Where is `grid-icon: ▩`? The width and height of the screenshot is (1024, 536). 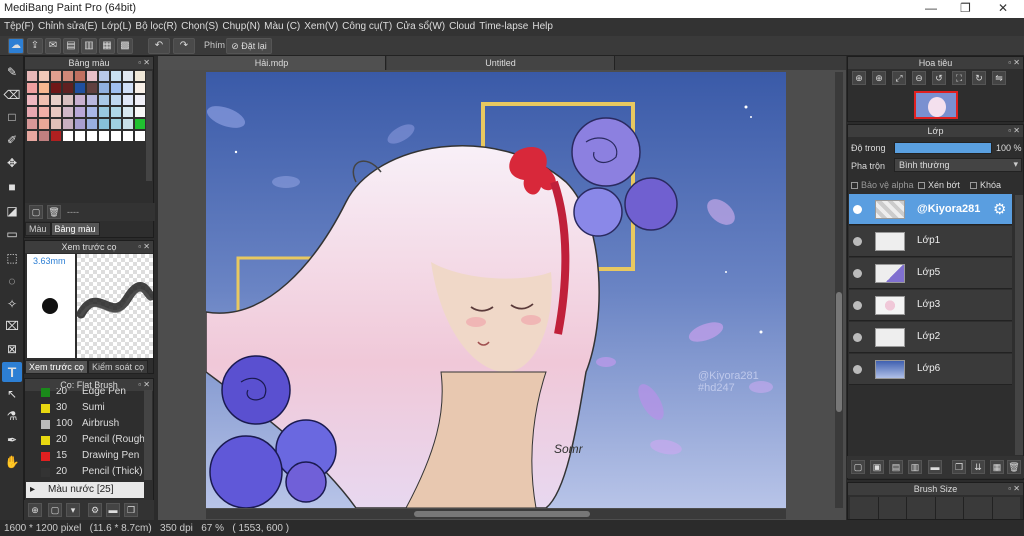 grid-icon: ▩ is located at coordinates (125, 46).